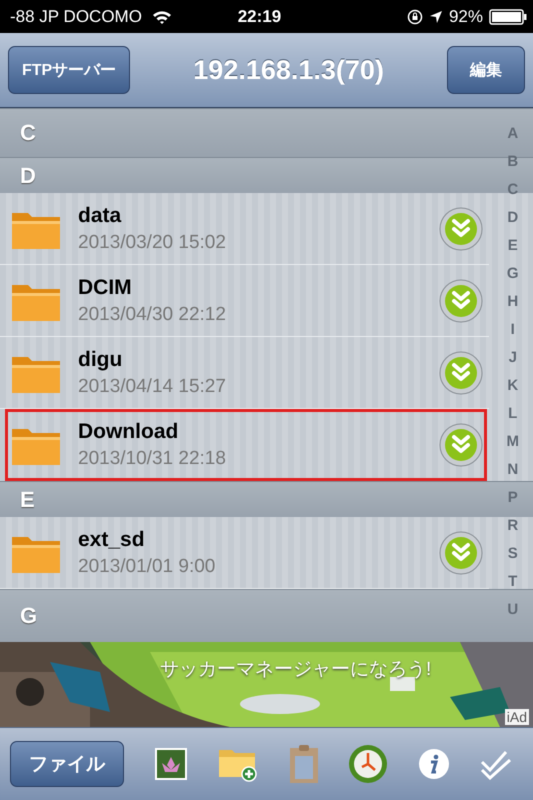 This screenshot has width=533, height=800. Describe the element at coordinates (512, 218) in the screenshot. I see `index-letter: D` at that location.